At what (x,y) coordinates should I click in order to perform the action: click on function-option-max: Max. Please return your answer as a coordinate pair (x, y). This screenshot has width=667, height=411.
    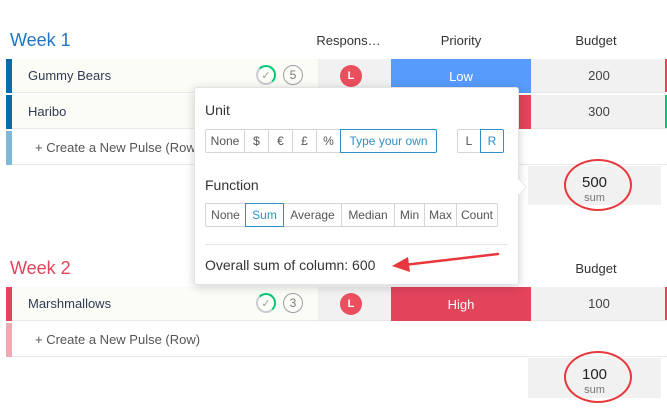
    Looking at the image, I should click on (441, 215).